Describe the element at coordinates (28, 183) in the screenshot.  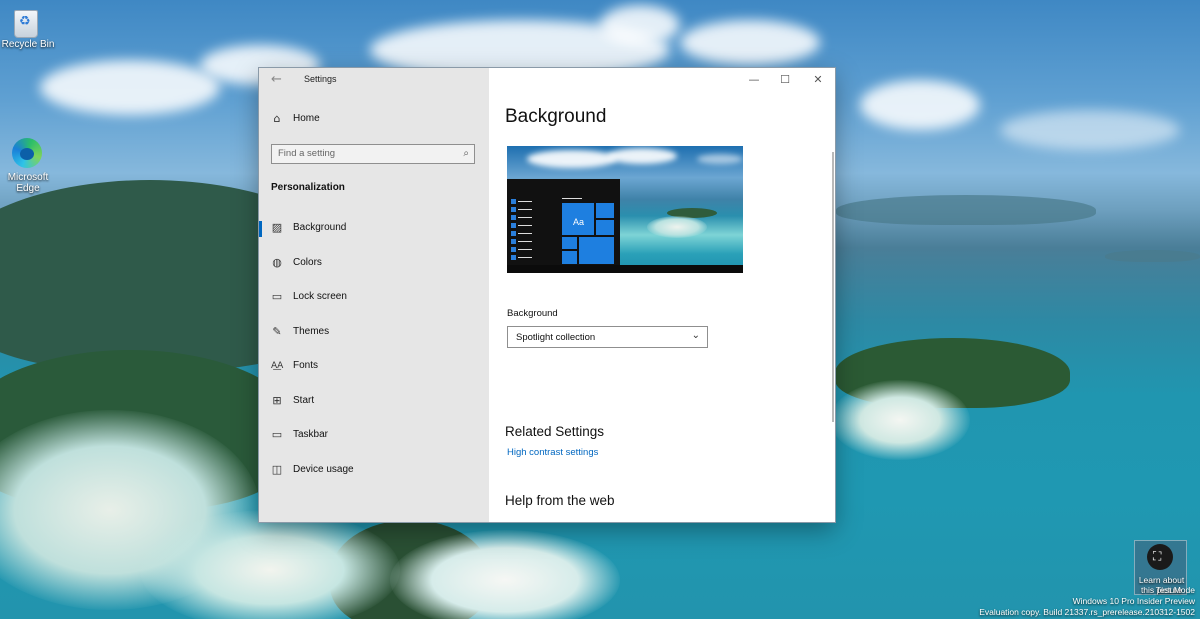
I see `edge-label: Microsoft Edge` at that location.